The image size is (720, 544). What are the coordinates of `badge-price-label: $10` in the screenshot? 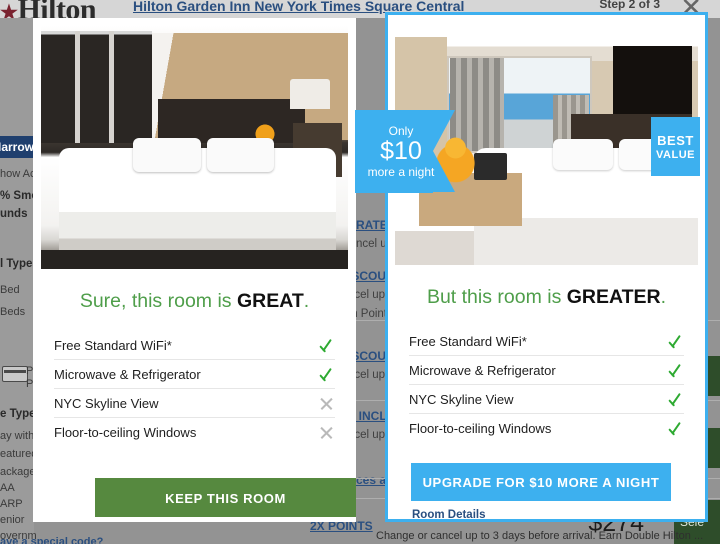 It's located at (401, 151).